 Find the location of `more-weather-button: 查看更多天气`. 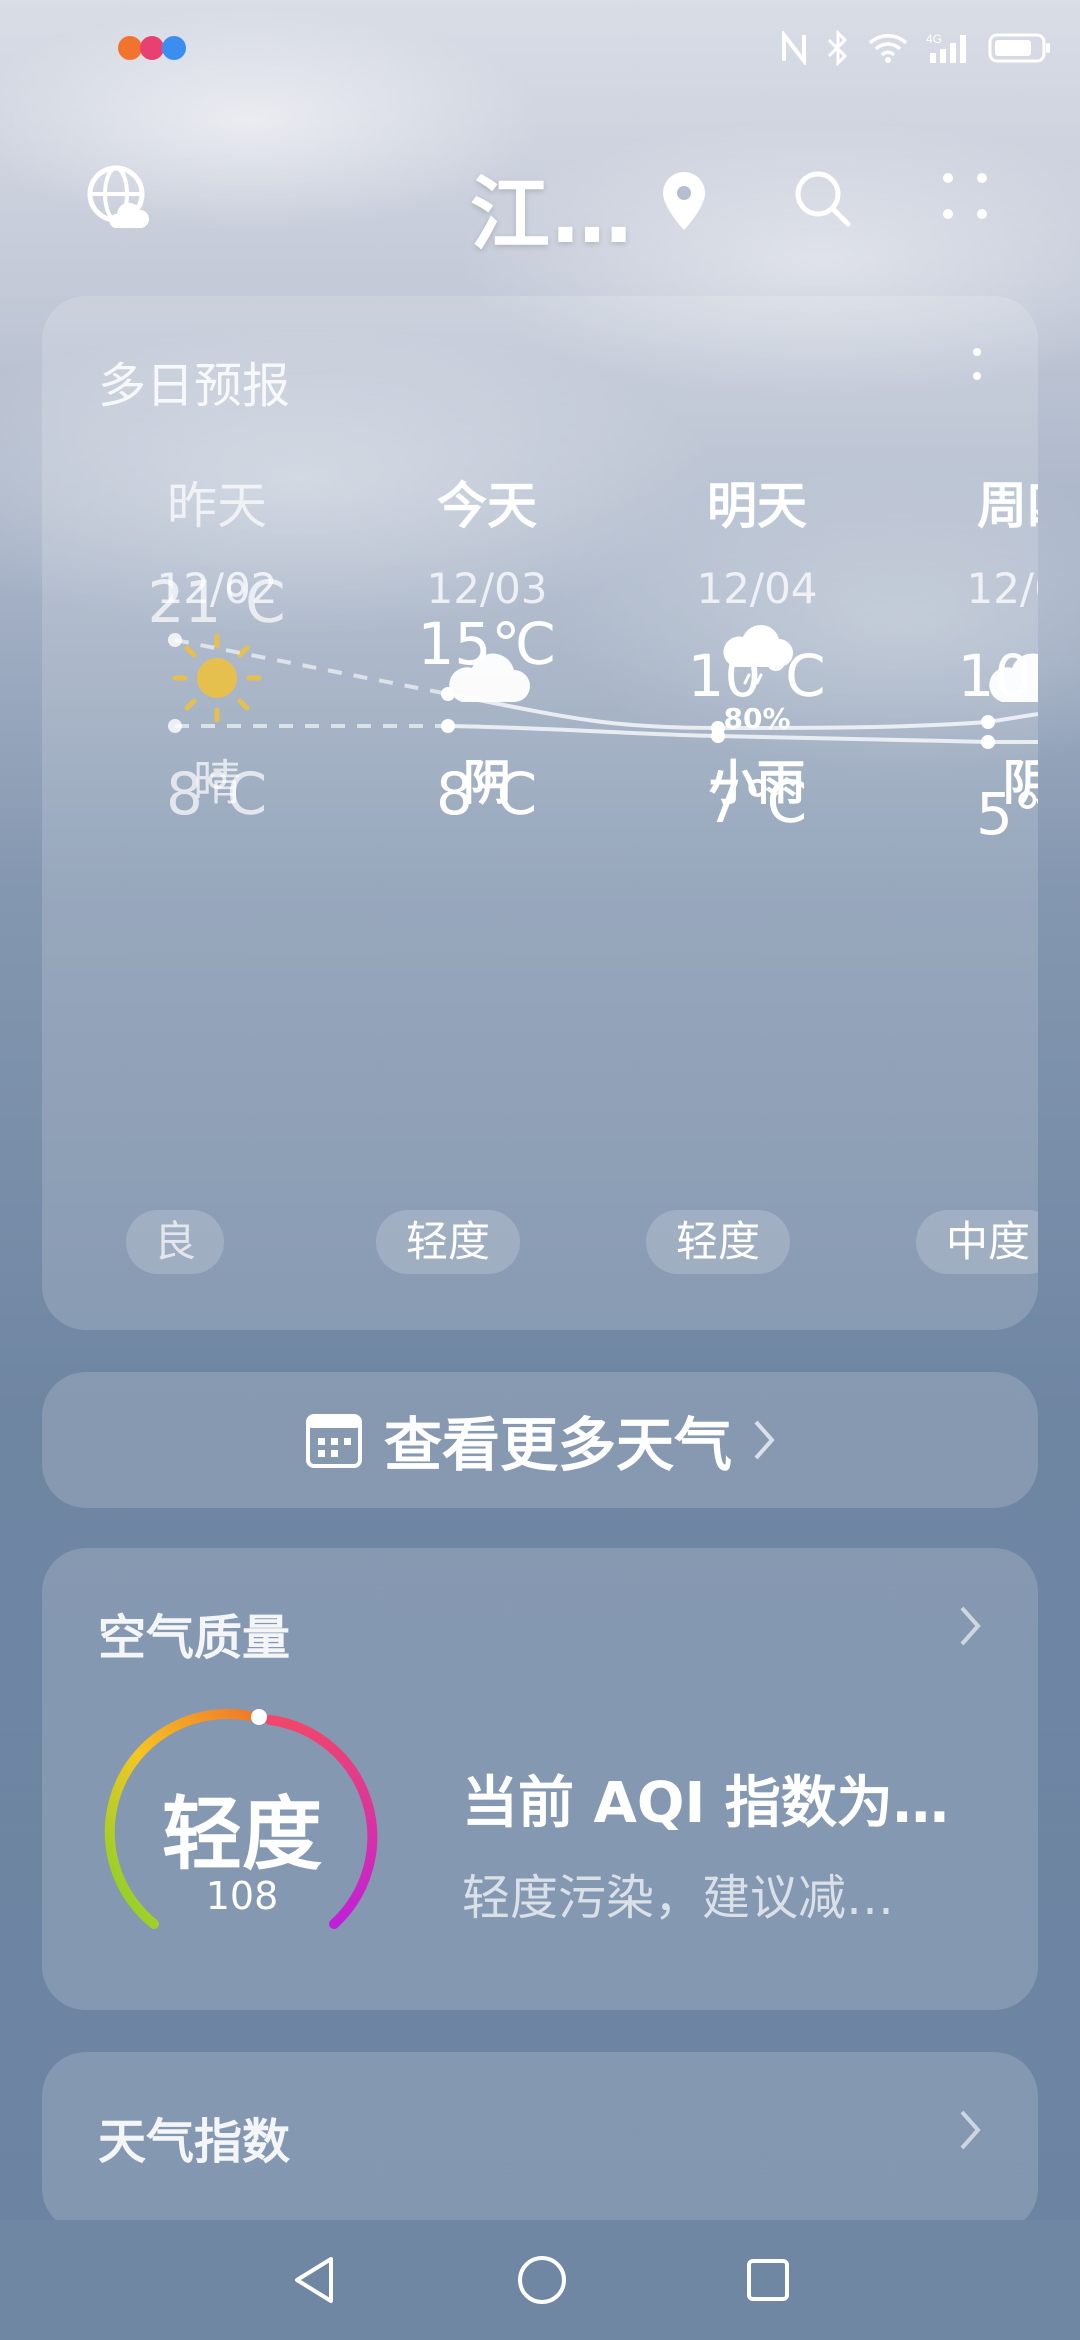

more-weather-button: 查看更多天气 is located at coordinates (540, 1440).